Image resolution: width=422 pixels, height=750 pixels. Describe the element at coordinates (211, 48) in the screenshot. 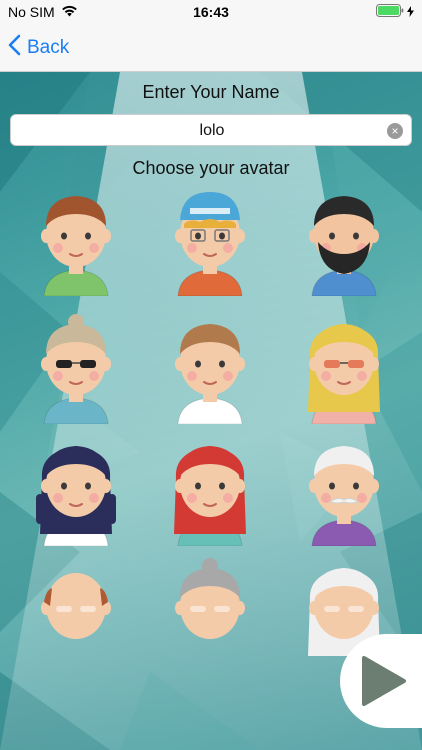

I see `nav-bar: Back` at that location.